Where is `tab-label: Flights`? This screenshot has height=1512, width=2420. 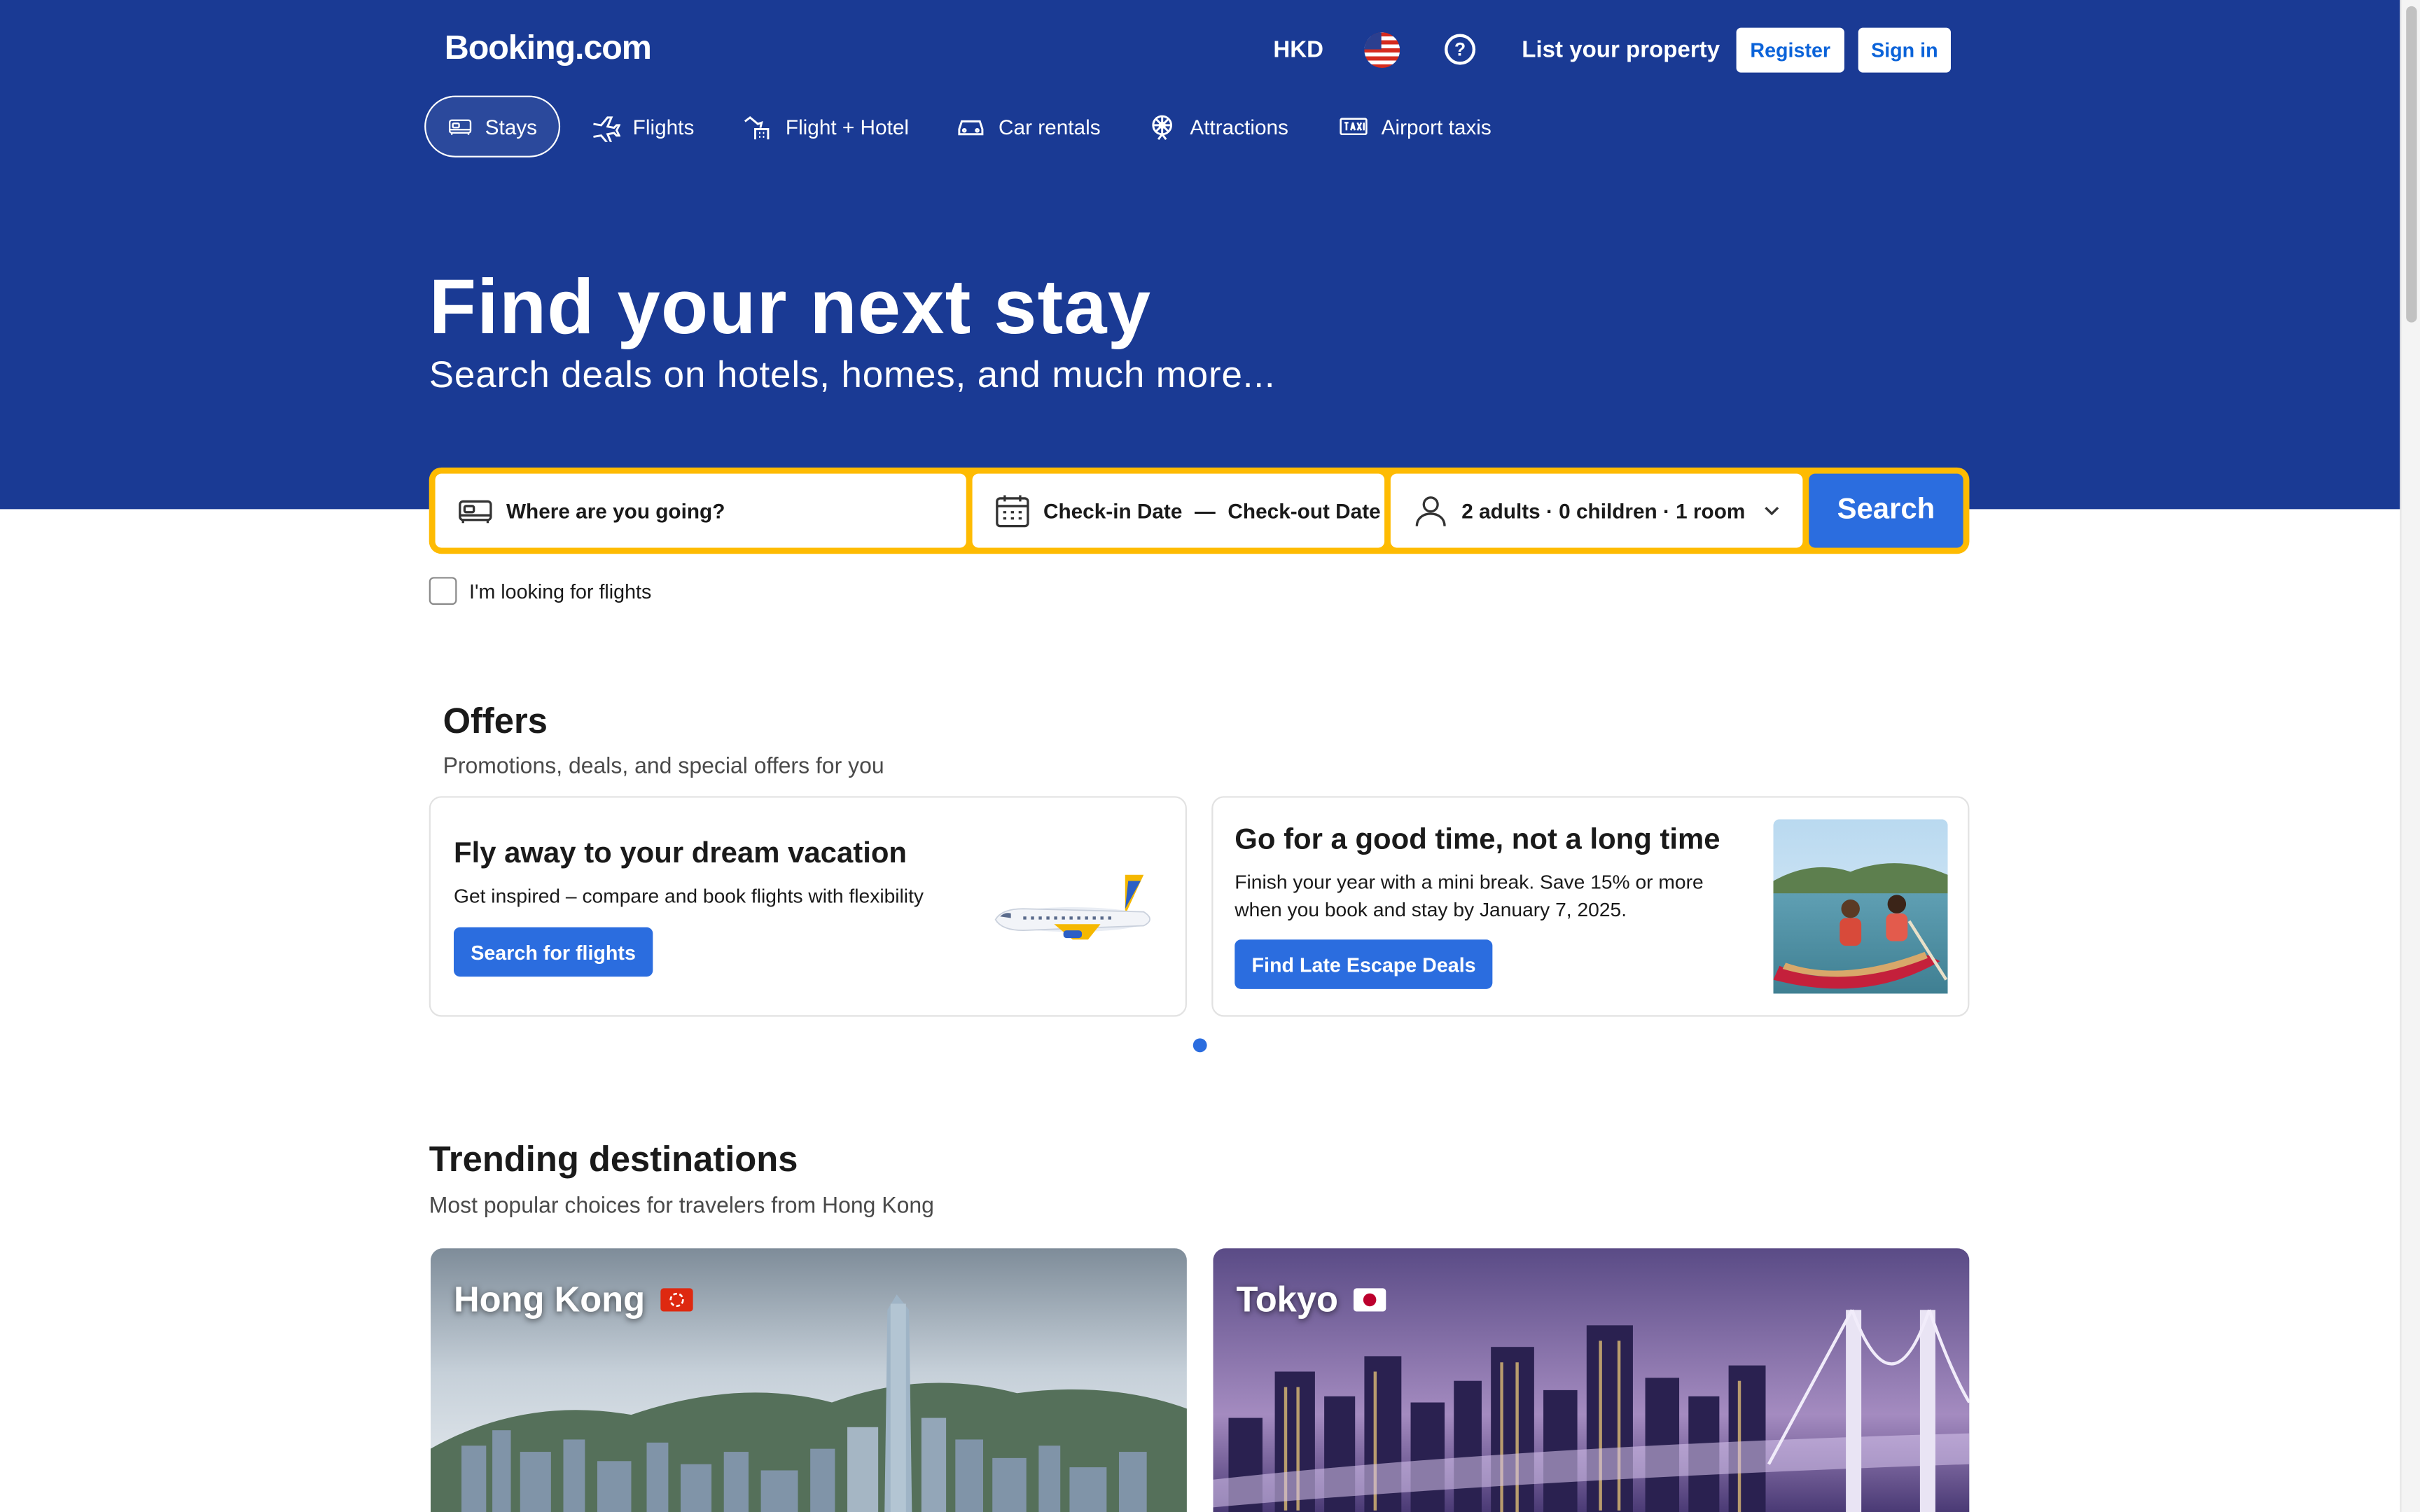
tab-label: Flights is located at coordinates (663, 127).